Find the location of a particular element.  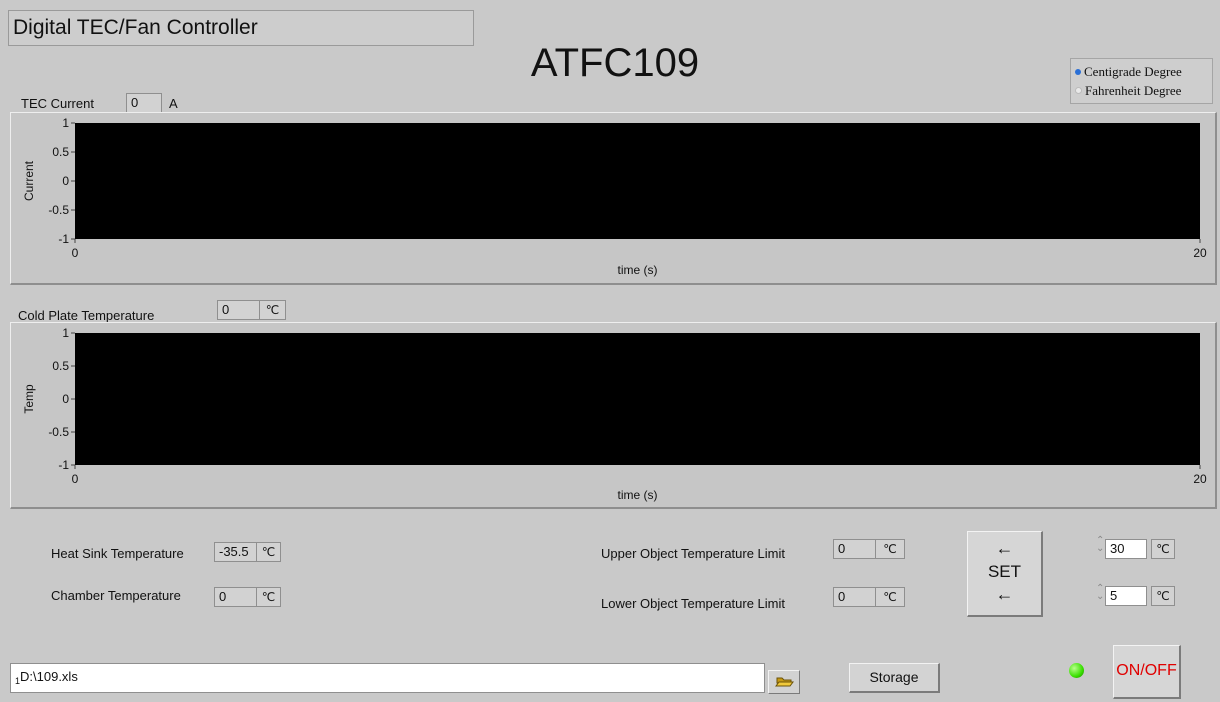

status-led-indicator is located at coordinates (1076, 670).